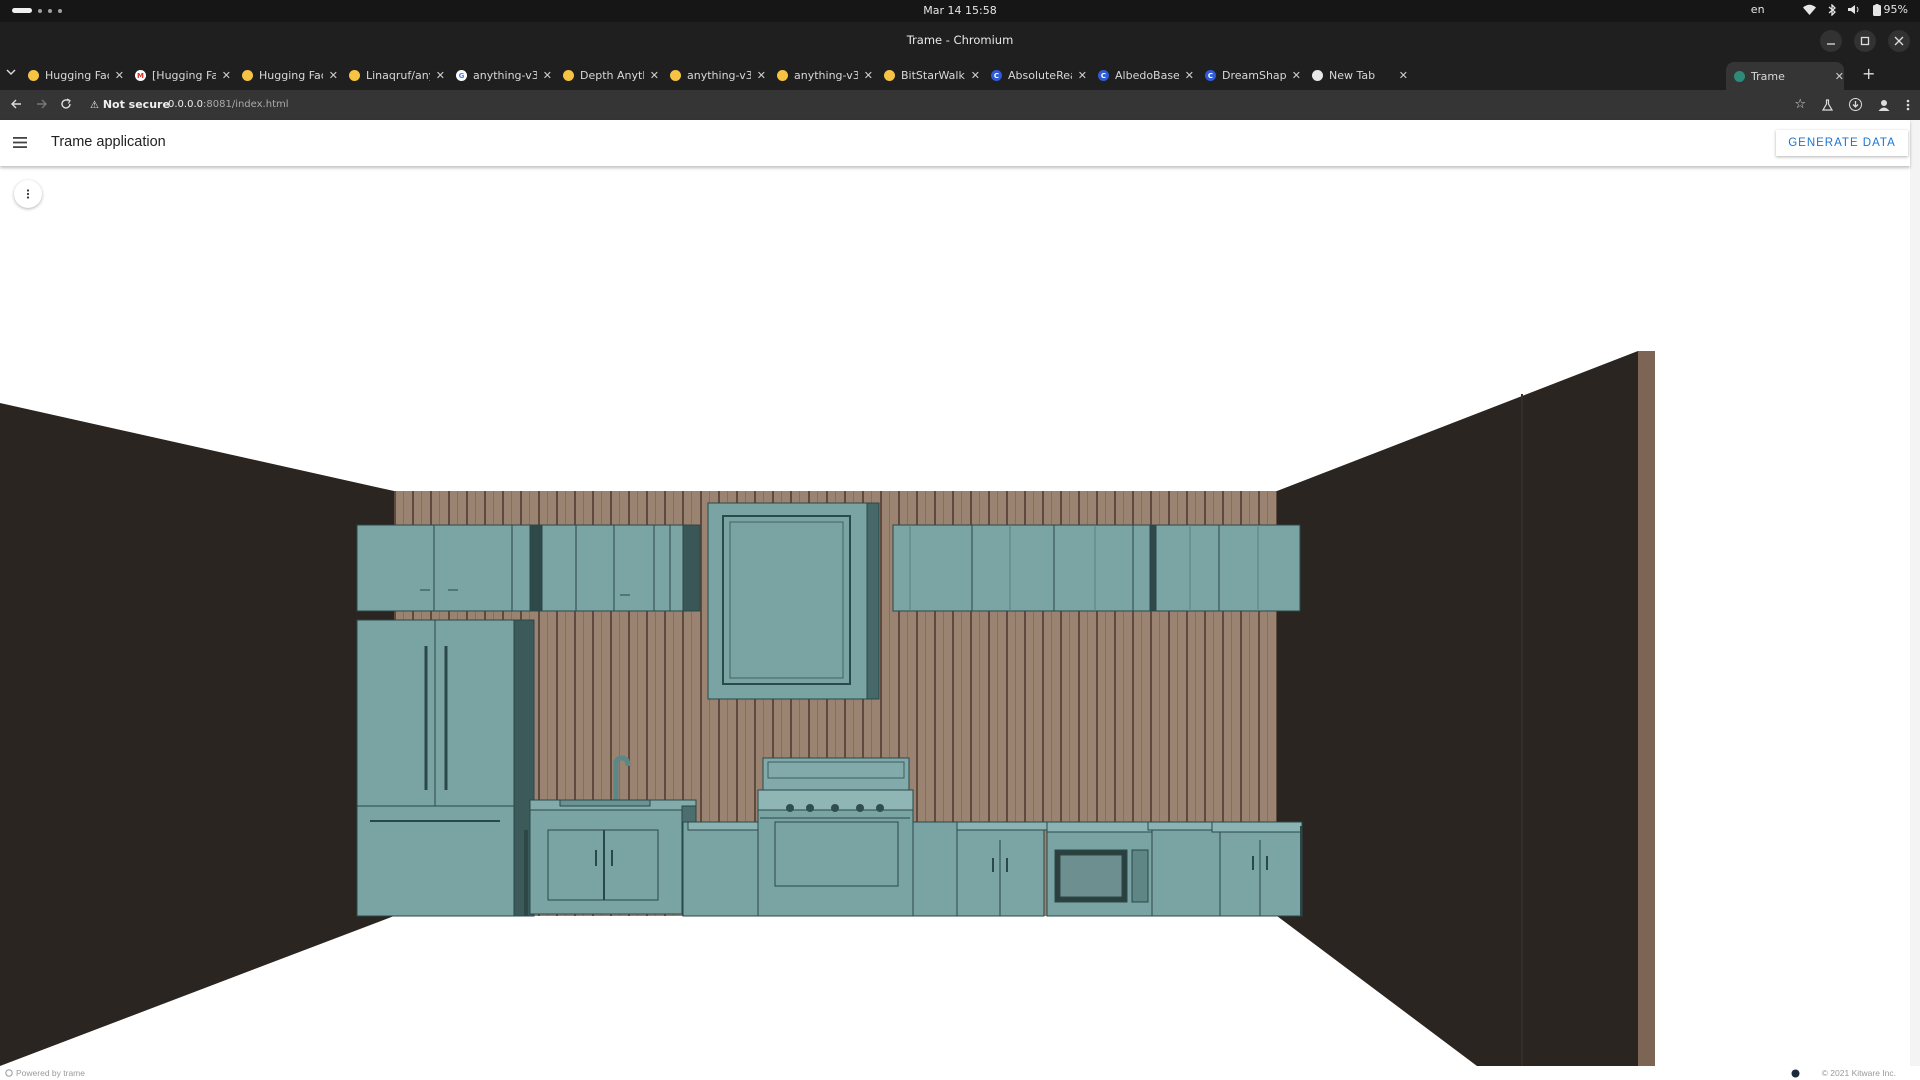  Describe the element at coordinates (66, 104) in the screenshot. I see `reload-icon` at that location.